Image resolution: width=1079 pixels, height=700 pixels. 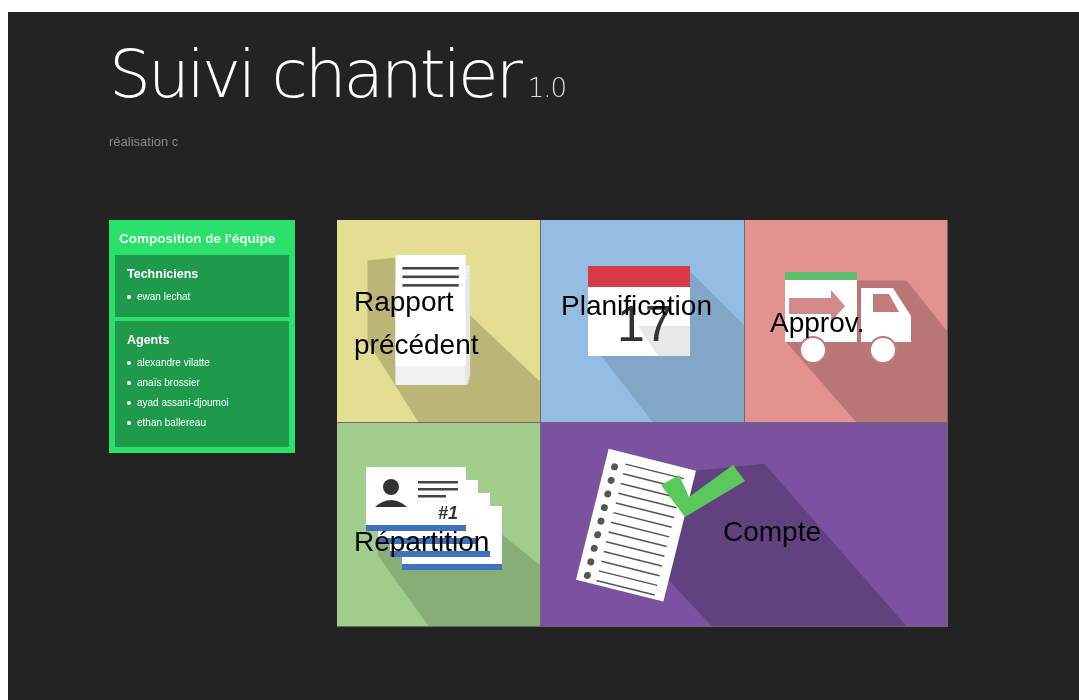 What do you see at coordinates (149, 340) in the screenshot?
I see `group-title: Agents` at bounding box center [149, 340].